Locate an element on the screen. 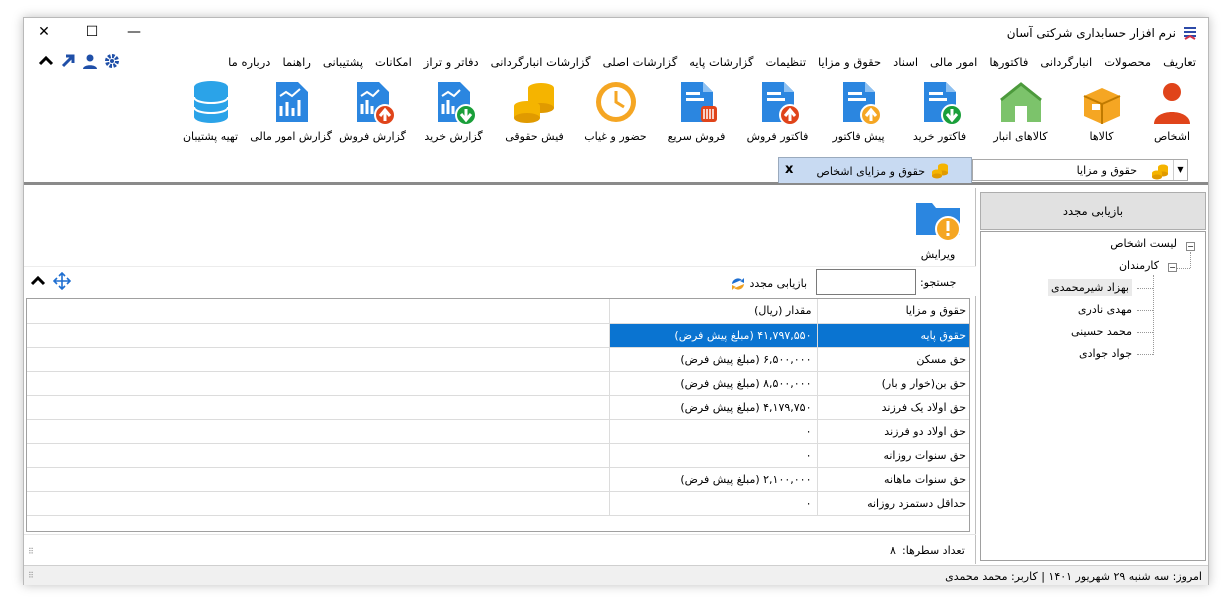 The height and width of the screenshot is (604, 1225). toolbar-button-9: گزارش خرید is located at coordinates (453, 113).